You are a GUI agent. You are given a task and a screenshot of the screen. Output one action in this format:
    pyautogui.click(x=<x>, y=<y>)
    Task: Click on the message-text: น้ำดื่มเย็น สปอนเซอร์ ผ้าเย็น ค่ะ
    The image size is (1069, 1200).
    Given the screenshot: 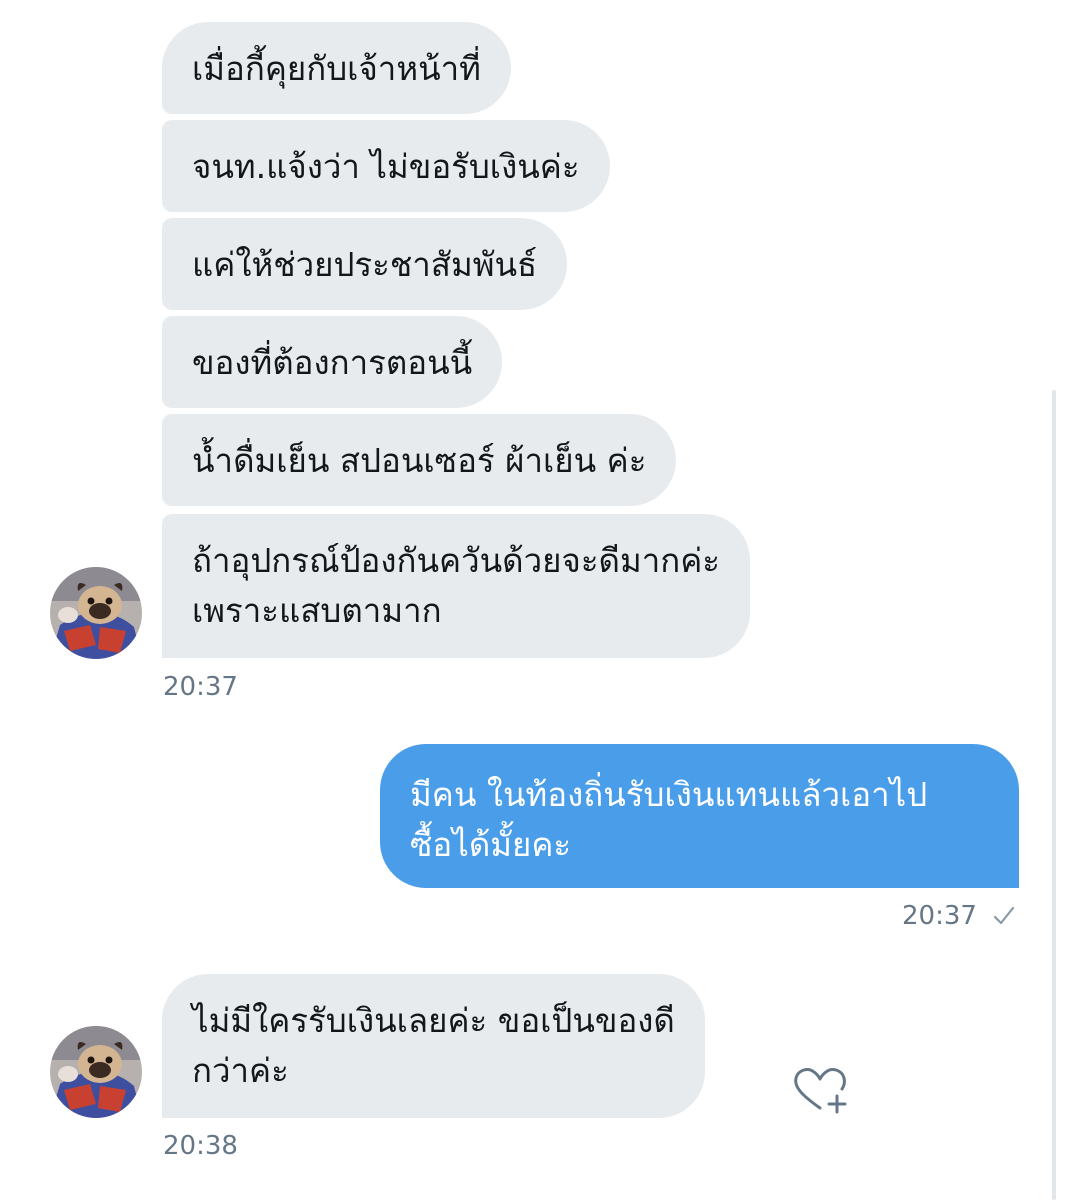 What is the action you would take?
    pyautogui.click(x=419, y=460)
    